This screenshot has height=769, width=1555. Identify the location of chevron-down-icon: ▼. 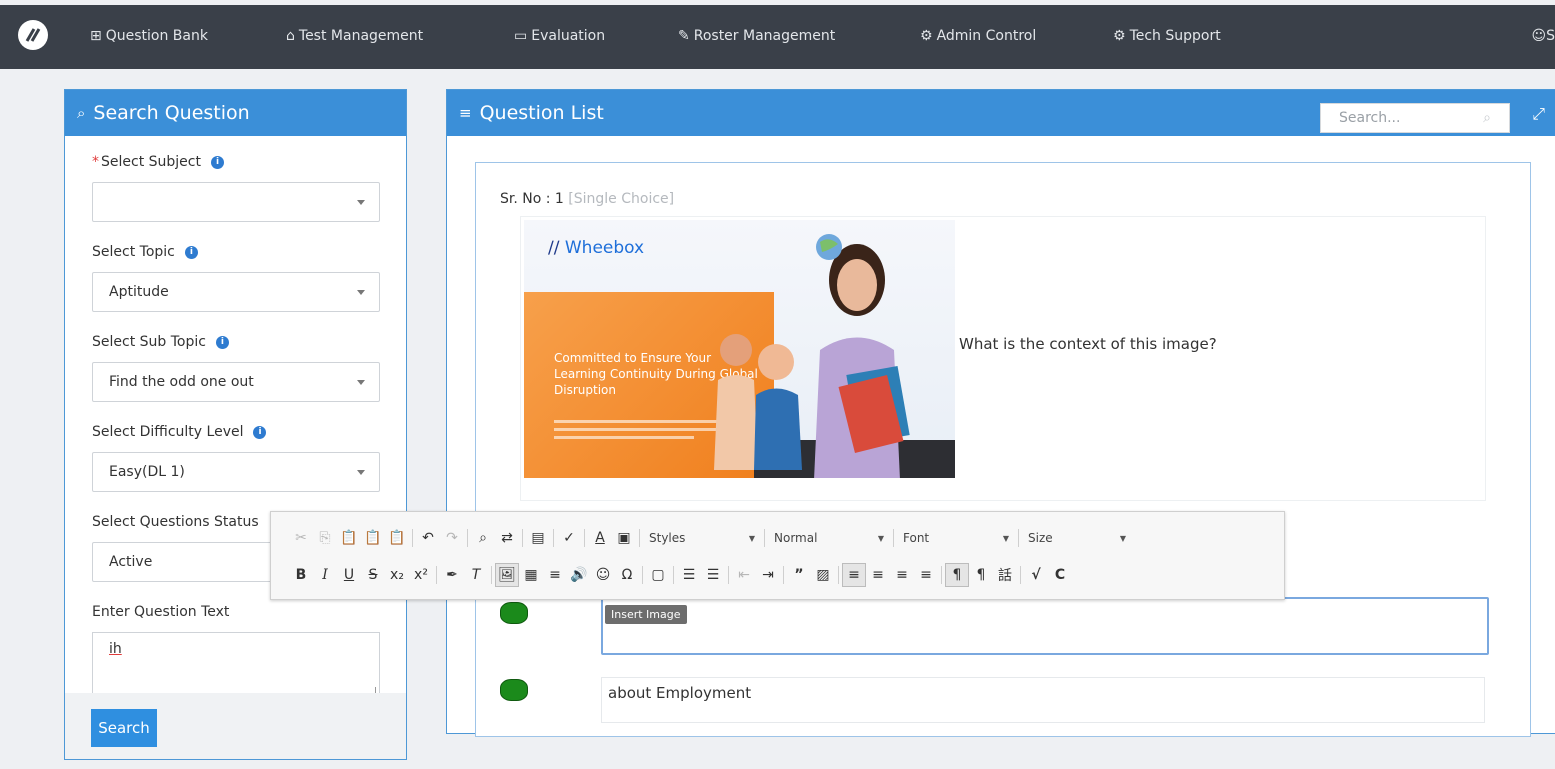
(880, 538).